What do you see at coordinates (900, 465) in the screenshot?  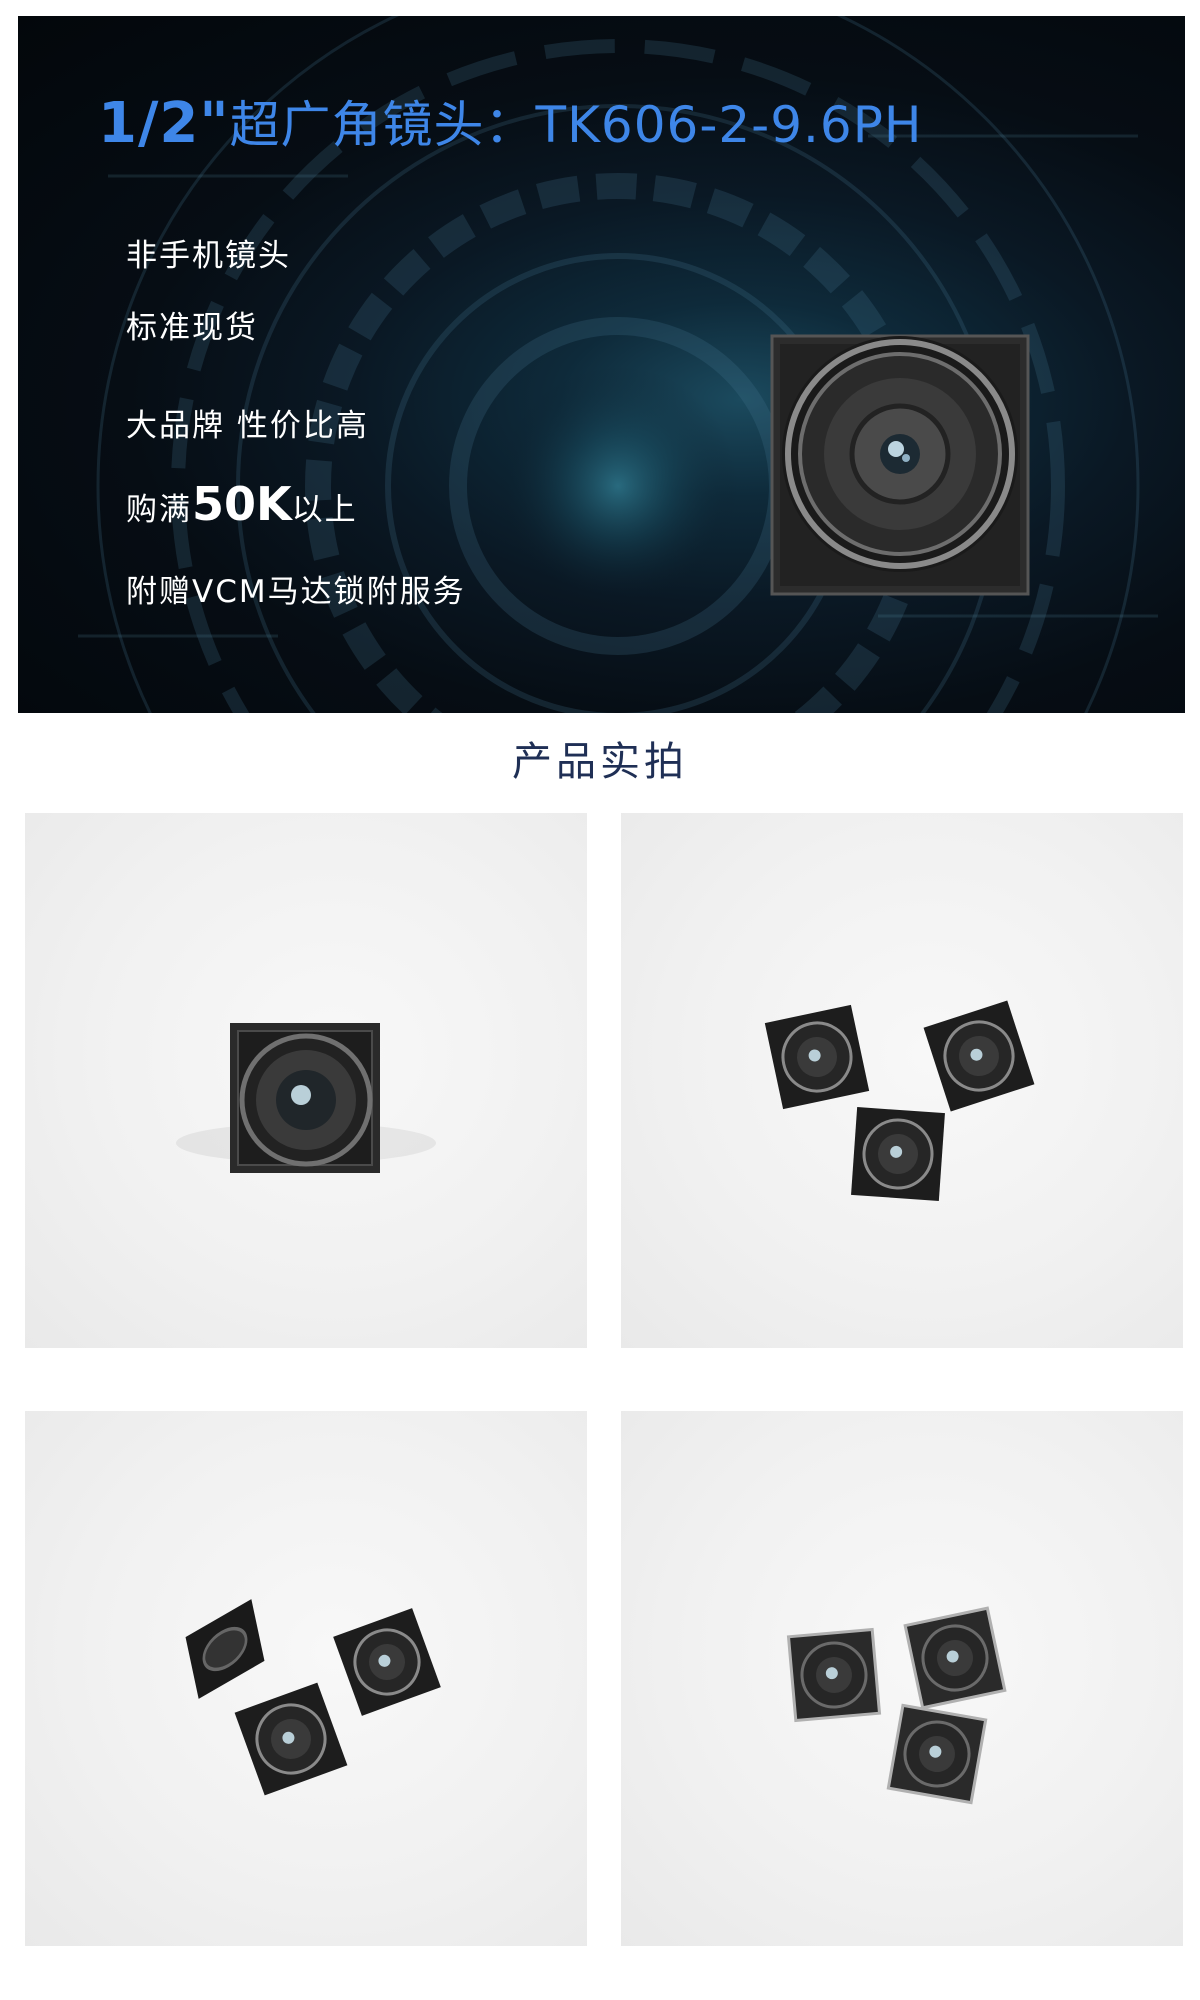 I see `lens-module-image` at bounding box center [900, 465].